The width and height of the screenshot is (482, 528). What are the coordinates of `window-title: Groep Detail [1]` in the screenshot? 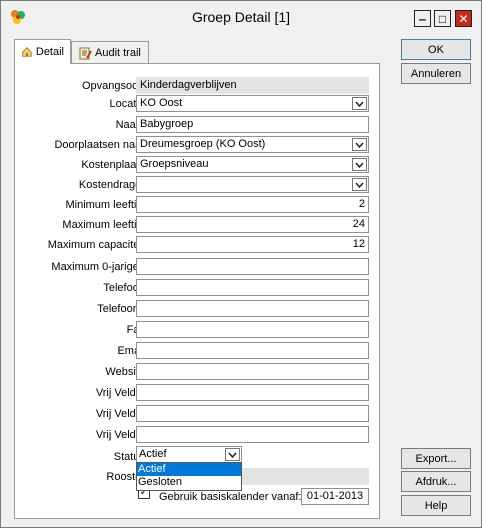 It's located at (241, 17).